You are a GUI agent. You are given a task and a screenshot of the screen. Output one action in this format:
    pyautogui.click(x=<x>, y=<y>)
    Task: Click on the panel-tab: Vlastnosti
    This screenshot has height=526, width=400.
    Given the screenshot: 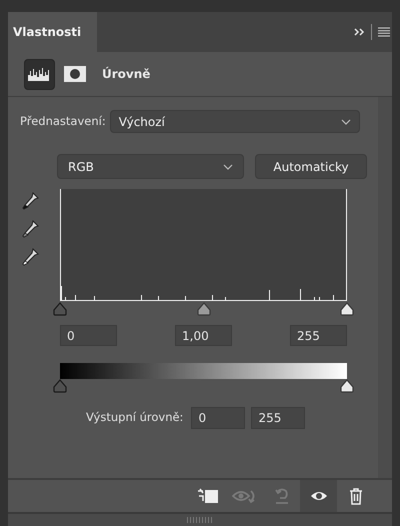 What is the action you would take?
    pyautogui.click(x=52, y=32)
    